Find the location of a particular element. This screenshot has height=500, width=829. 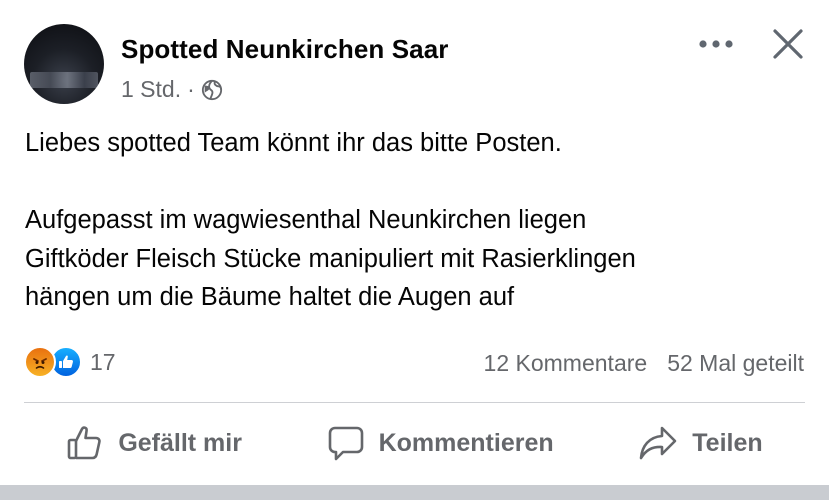

post-text-line: hängen um die Bäume haltet die Augen auf is located at coordinates (270, 297).